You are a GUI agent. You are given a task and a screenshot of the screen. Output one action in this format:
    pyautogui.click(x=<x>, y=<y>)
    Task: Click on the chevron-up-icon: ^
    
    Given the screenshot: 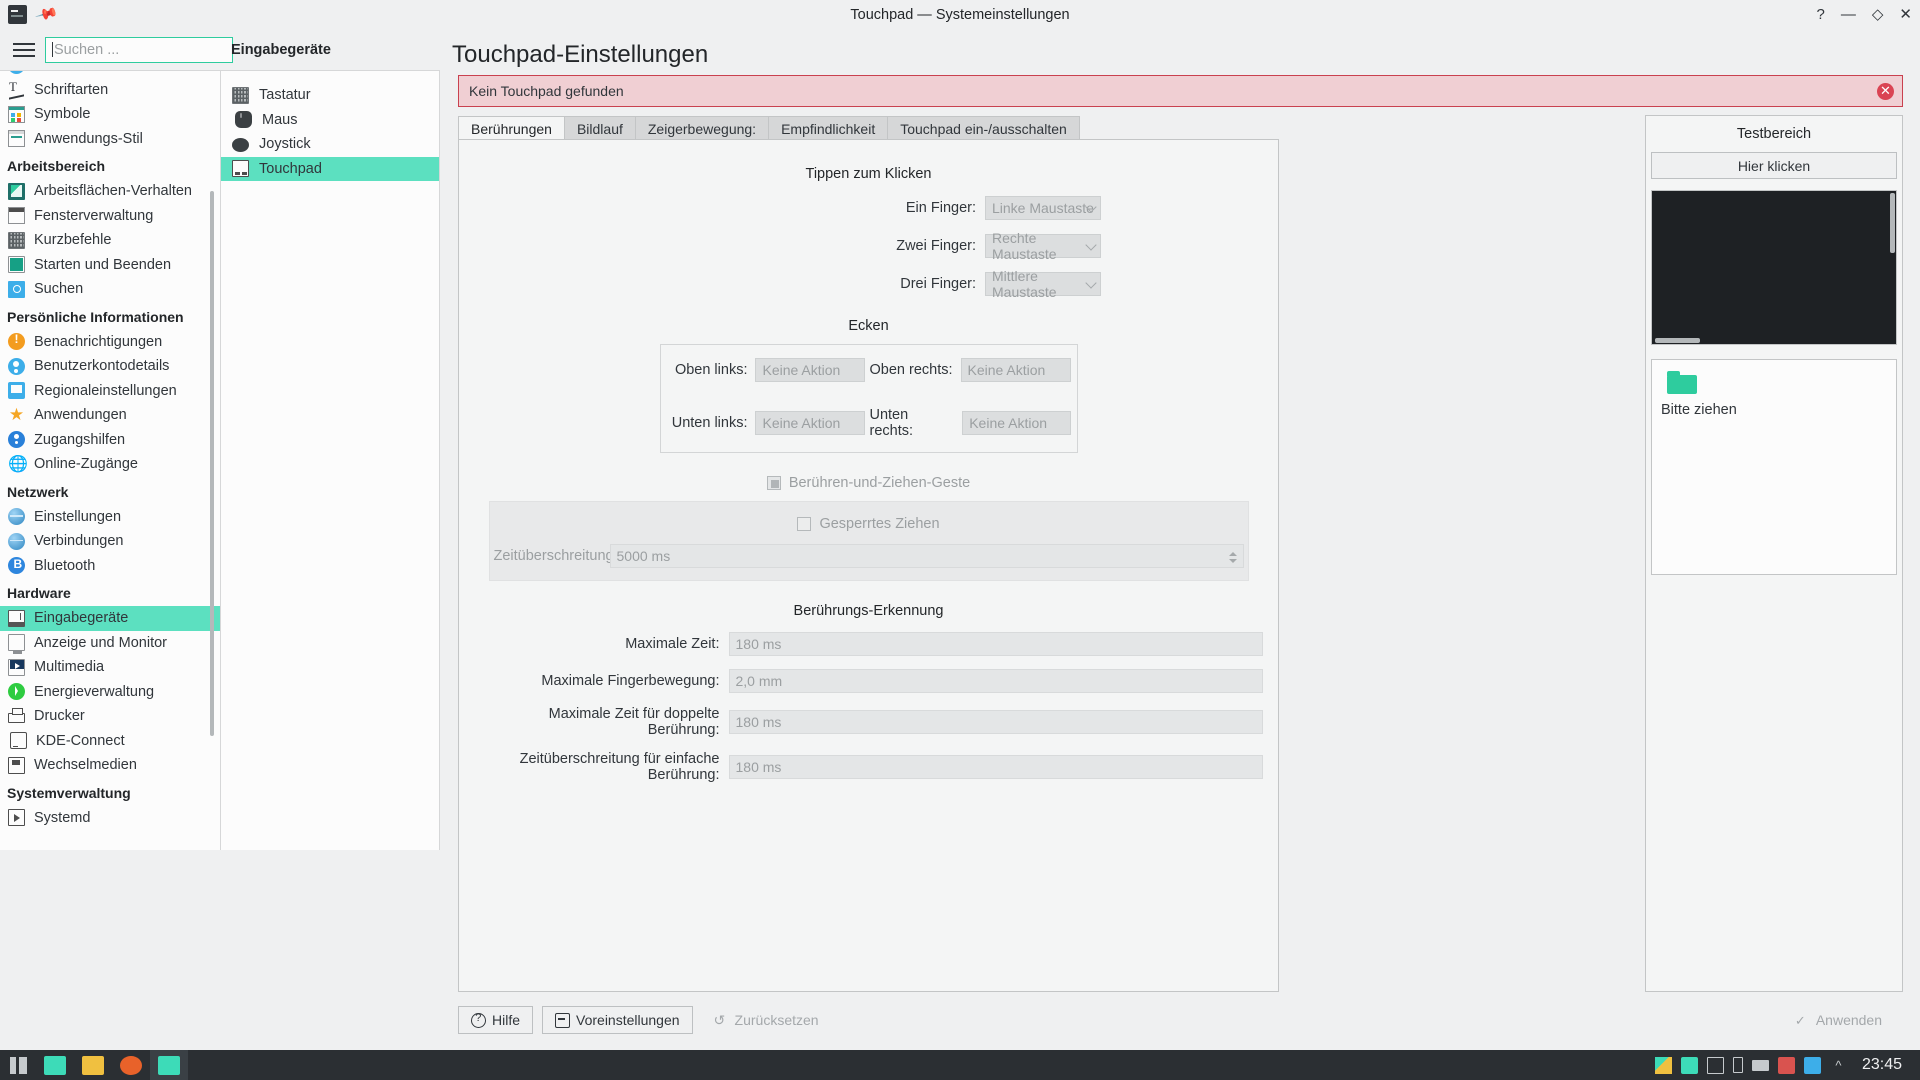 What is the action you would take?
    pyautogui.click(x=1838, y=1065)
    